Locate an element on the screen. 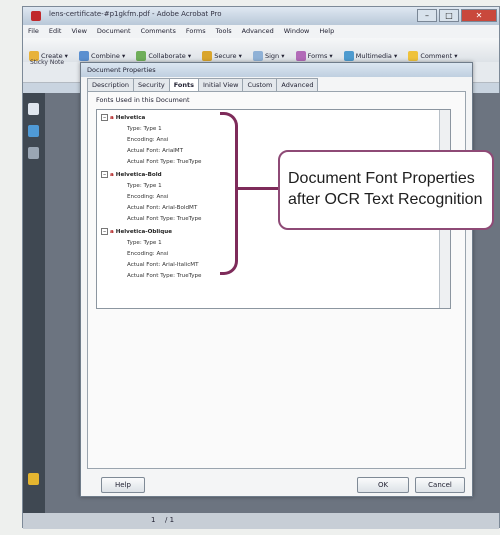 Image resolution: width=500 pixels, height=535 pixels. font-item-helvetica-bold: − a Helvetica-Bold is located at coordinates (131, 174).